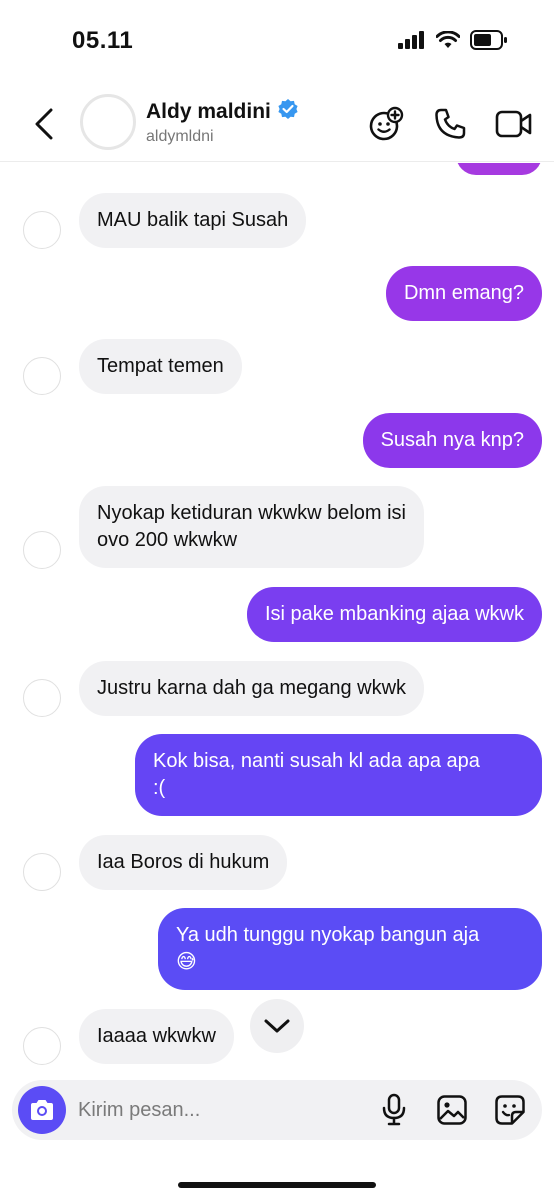 This screenshot has width=554, height=1200. I want to click on message-bubble-sent, so click(499, 169).